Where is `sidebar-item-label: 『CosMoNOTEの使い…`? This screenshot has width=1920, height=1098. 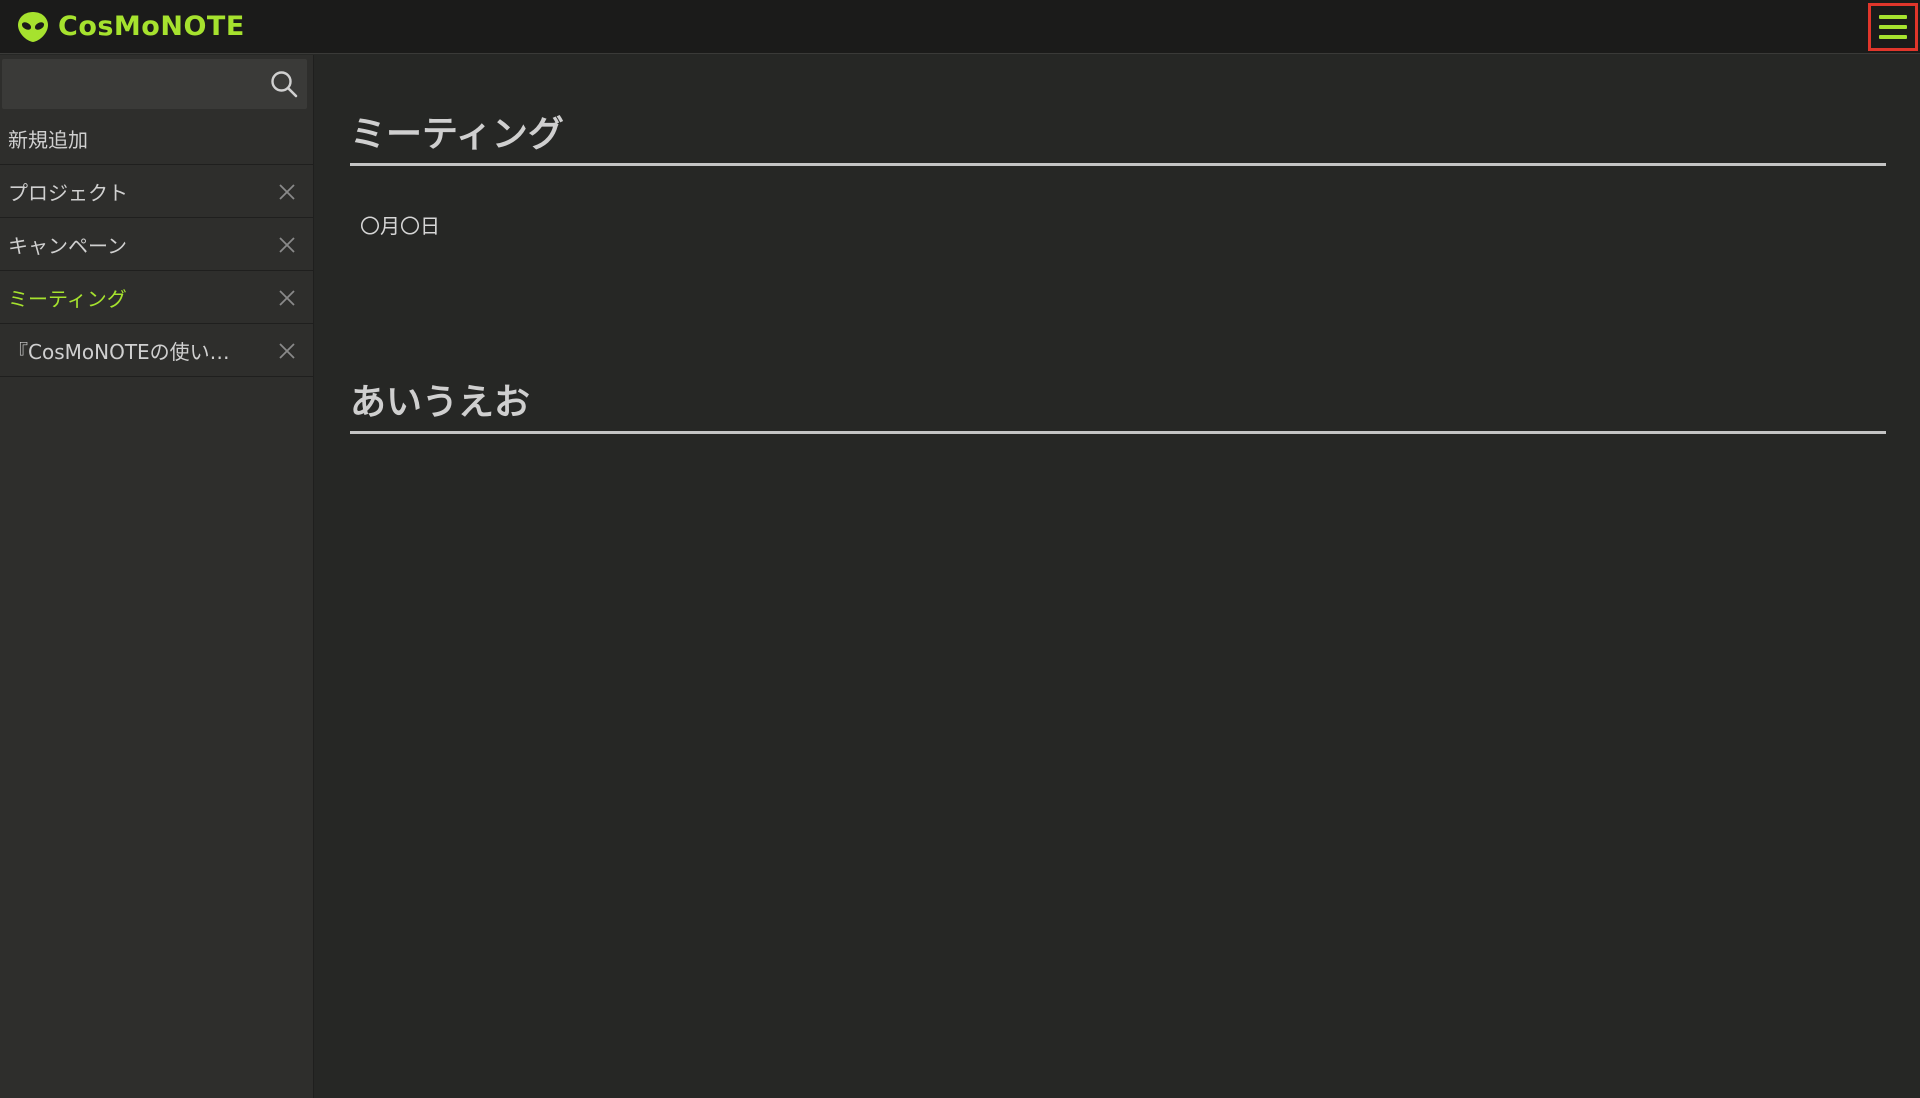
sidebar-item-label: 『CosMoNOTEの使い… is located at coordinates (119, 351).